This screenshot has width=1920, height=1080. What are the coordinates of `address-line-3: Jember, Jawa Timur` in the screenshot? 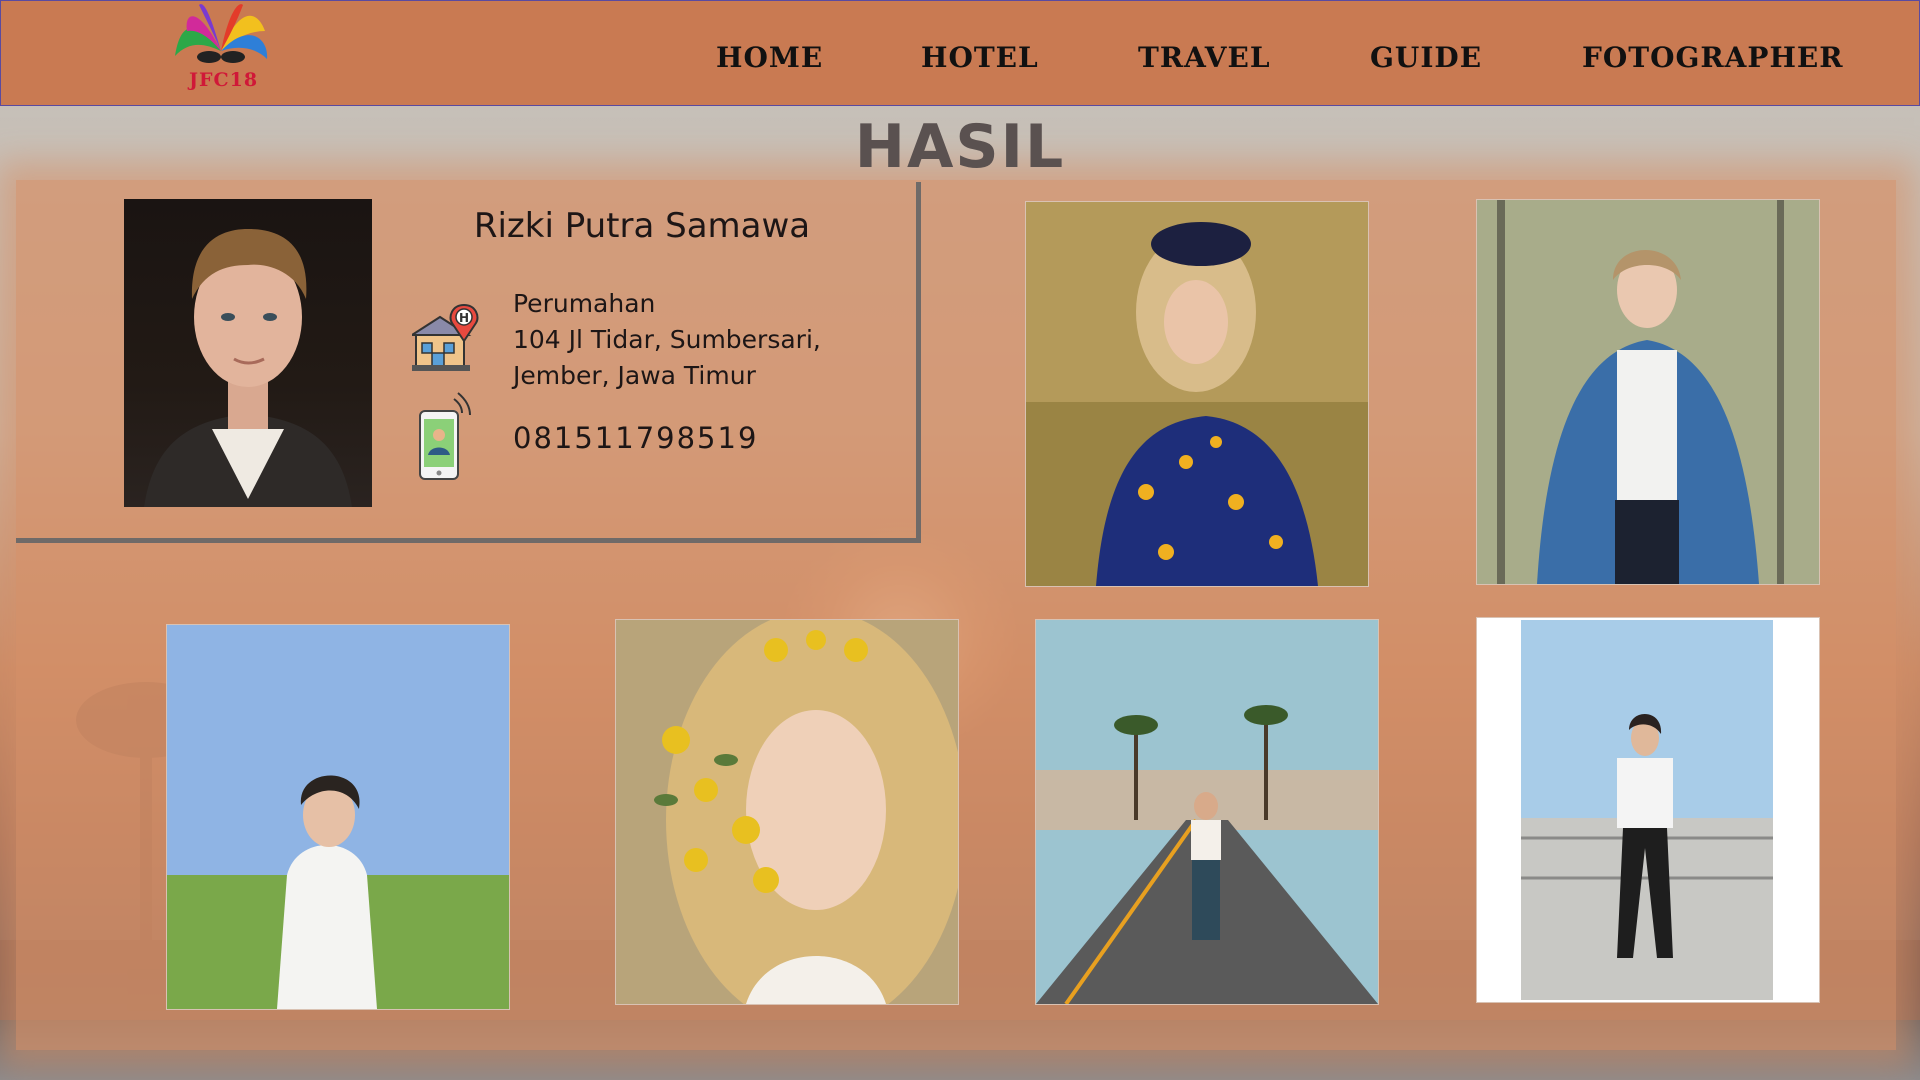 It's located at (634, 375).